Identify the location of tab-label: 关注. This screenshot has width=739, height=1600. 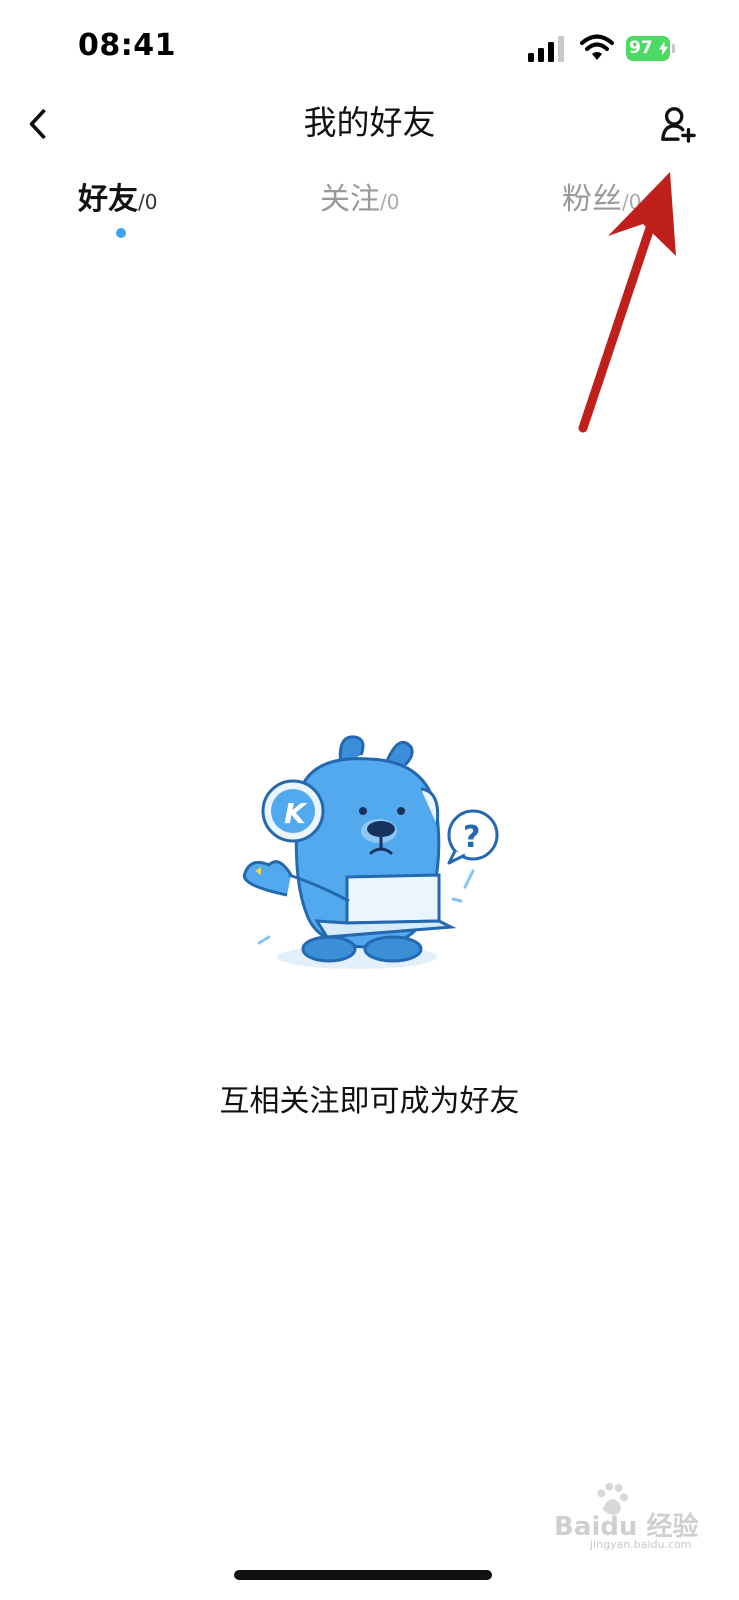
(350, 199).